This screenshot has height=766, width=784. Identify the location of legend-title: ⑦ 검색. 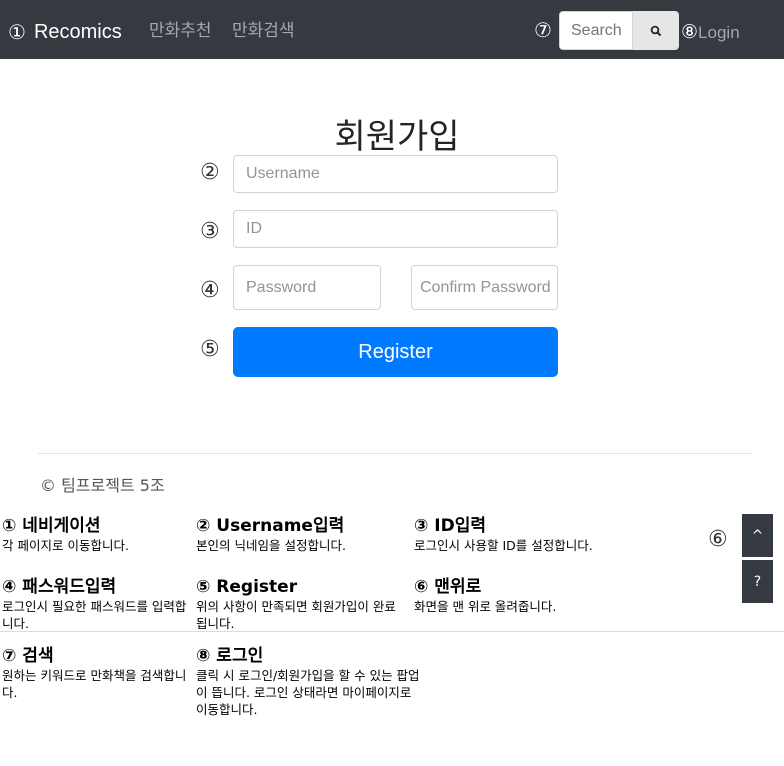
(28, 656).